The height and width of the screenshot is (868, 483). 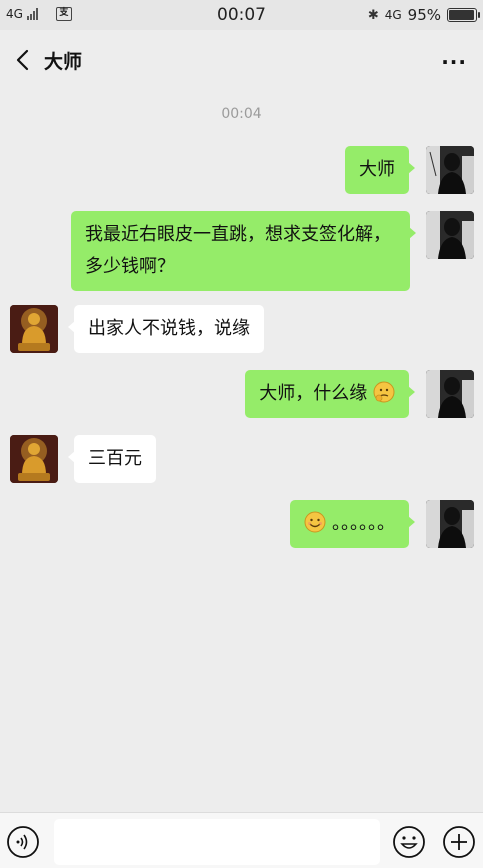 What do you see at coordinates (384, 392) in the screenshot?
I see `thinking-face-emoji` at bounding box center [384, 392].